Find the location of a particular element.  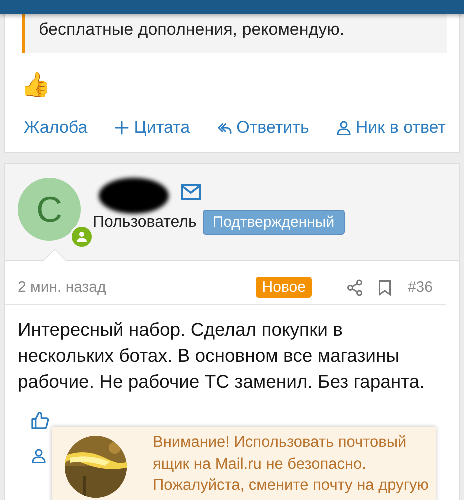

new-badge: Новое is located at coordinates (284, 287).